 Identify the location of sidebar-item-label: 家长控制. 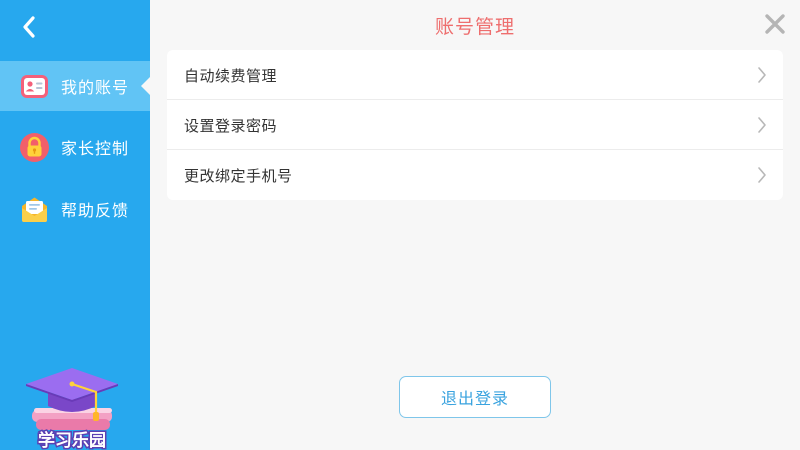
(95, 148).